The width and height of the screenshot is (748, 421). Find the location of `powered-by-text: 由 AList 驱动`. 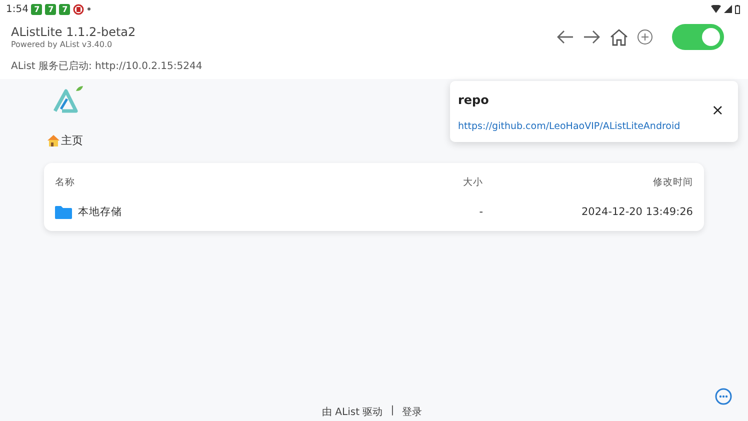

powered-by-text: 由 AList 驱动 is located at coordinates (352, 412).